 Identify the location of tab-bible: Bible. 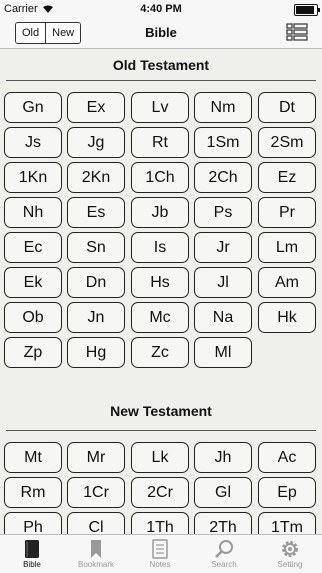
(32, 554).